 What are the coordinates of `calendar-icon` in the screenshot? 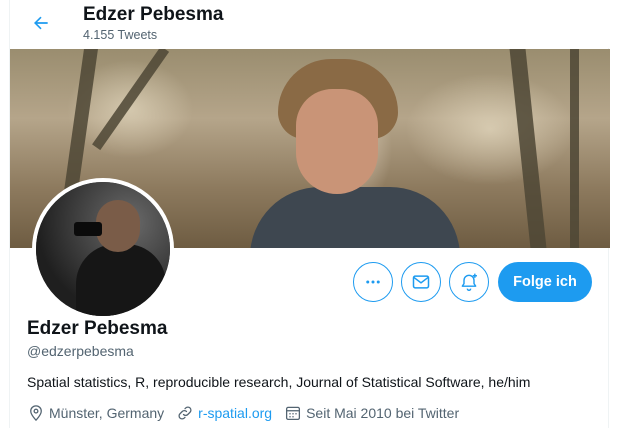 It's located at (293, 413).